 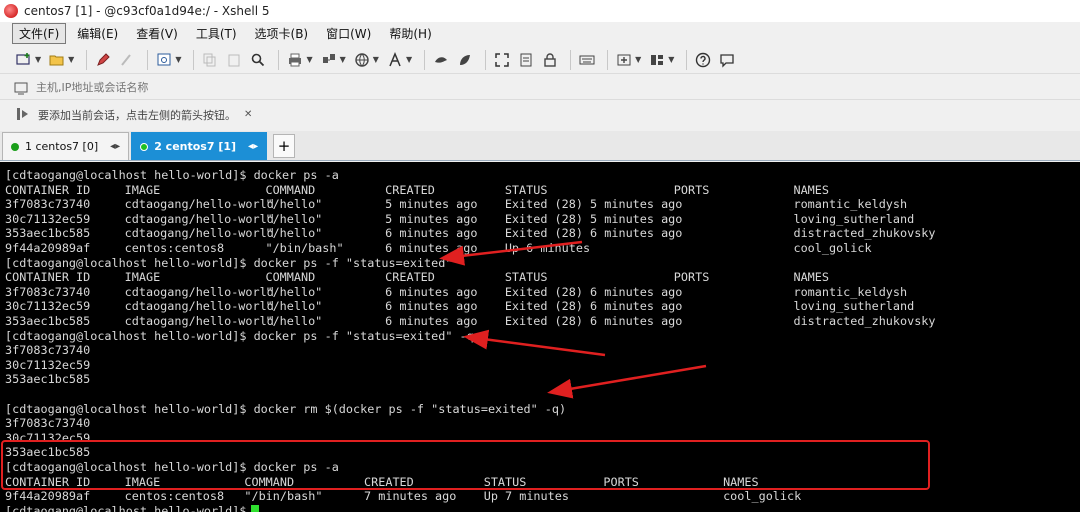 What do you see at coordinates (587, 60) in the screenshot?
I see `keyboard-icon` at bounding box center [587, 60].